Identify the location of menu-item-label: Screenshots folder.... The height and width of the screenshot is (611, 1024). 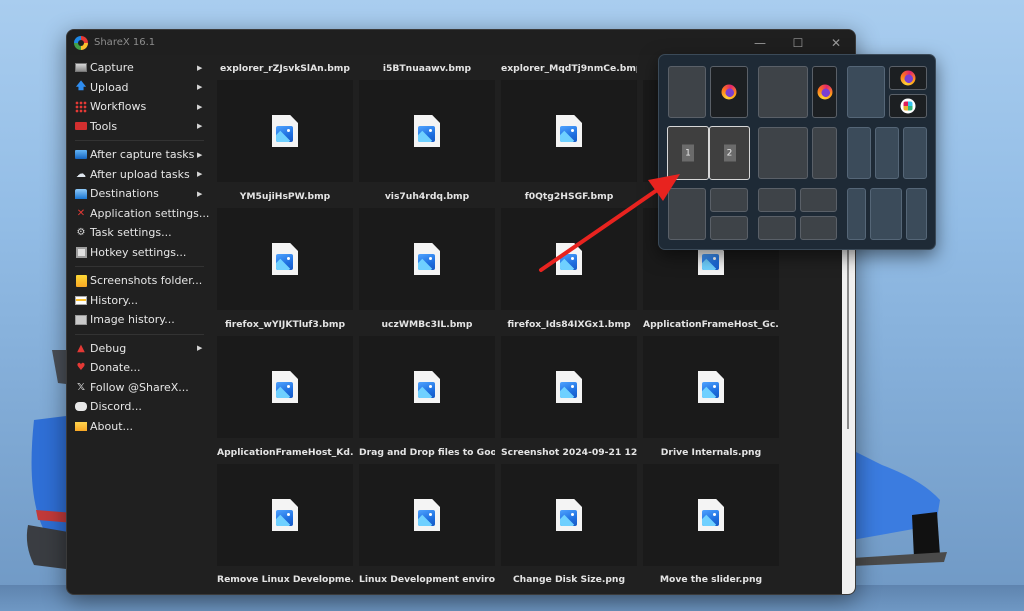
(146, 281).